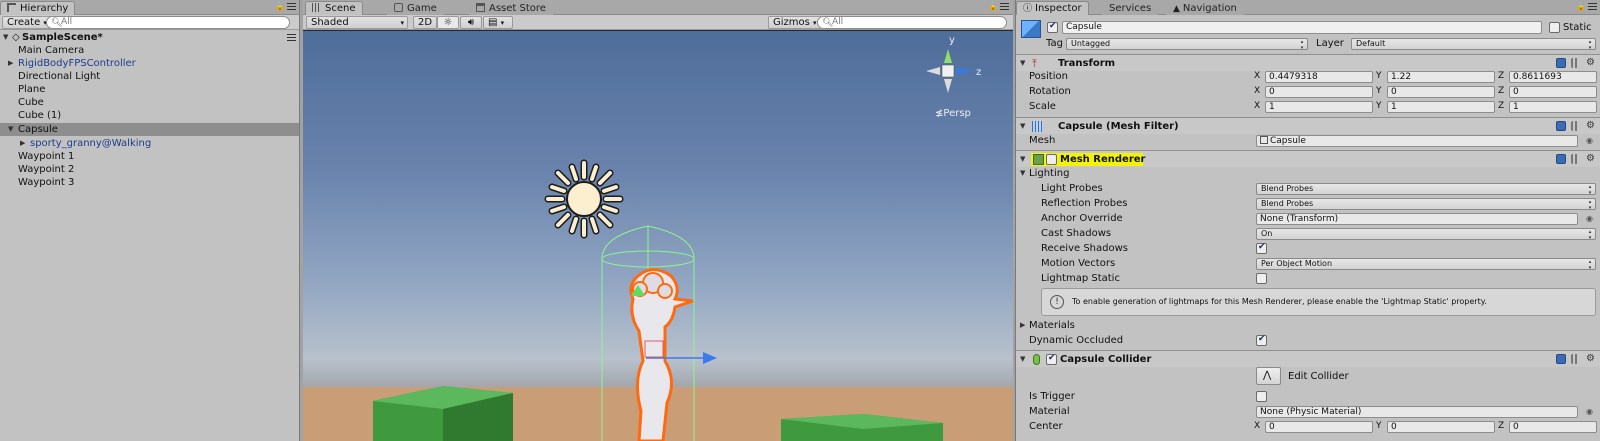 This screenshot has width=1600, height=441. I want to click on tab-hierarchy: Hierarchy, so click(38, 8).